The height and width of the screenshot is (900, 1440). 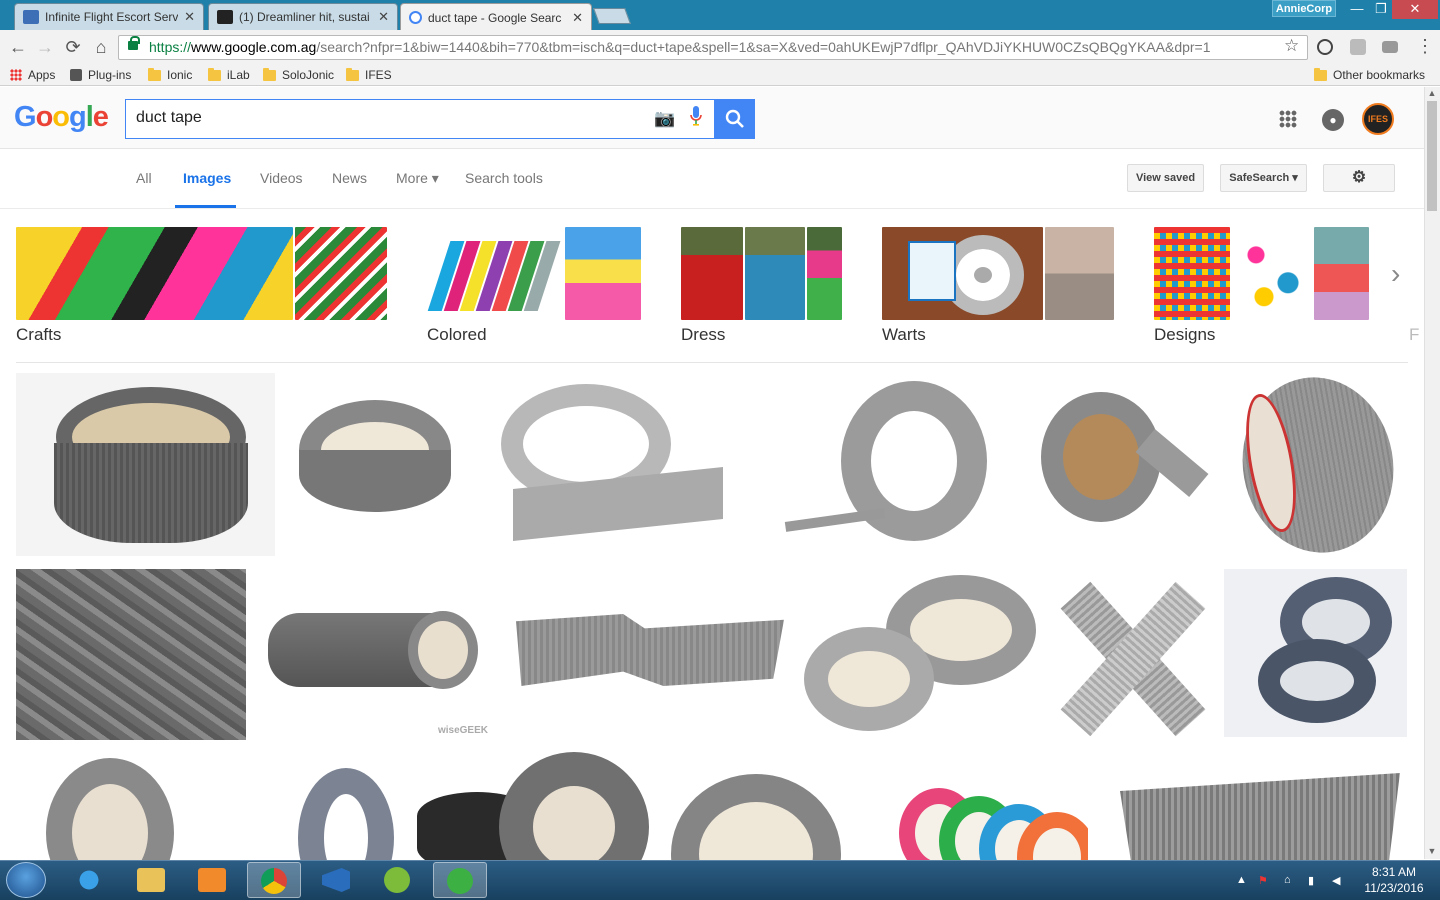 I want to click on google-logo: Google, so click(x=61, y=117).